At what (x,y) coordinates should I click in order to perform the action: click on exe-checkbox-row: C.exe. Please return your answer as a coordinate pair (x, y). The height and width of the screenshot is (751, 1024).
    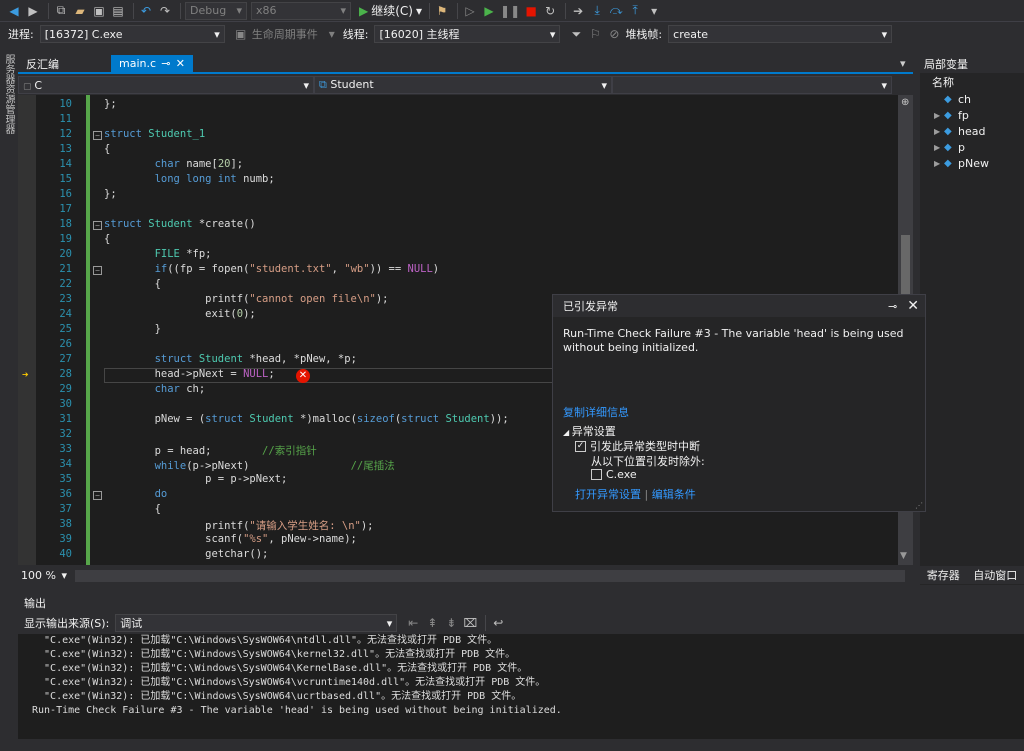
    Looking at the image, I should click on (614, 474).